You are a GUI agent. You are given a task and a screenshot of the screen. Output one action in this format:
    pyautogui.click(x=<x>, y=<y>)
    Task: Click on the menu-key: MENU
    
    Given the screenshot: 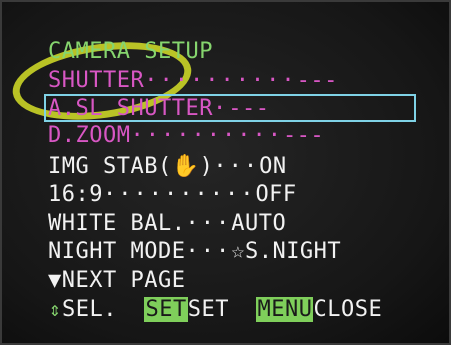 What is the action you would take?
    pyautogui.click(x=285, y=309)
    